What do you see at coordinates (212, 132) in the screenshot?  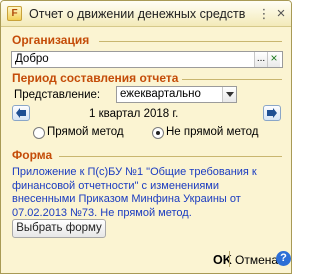 I see `indirect-method-label: Не прямой метод` at bounding box center [212, 132].